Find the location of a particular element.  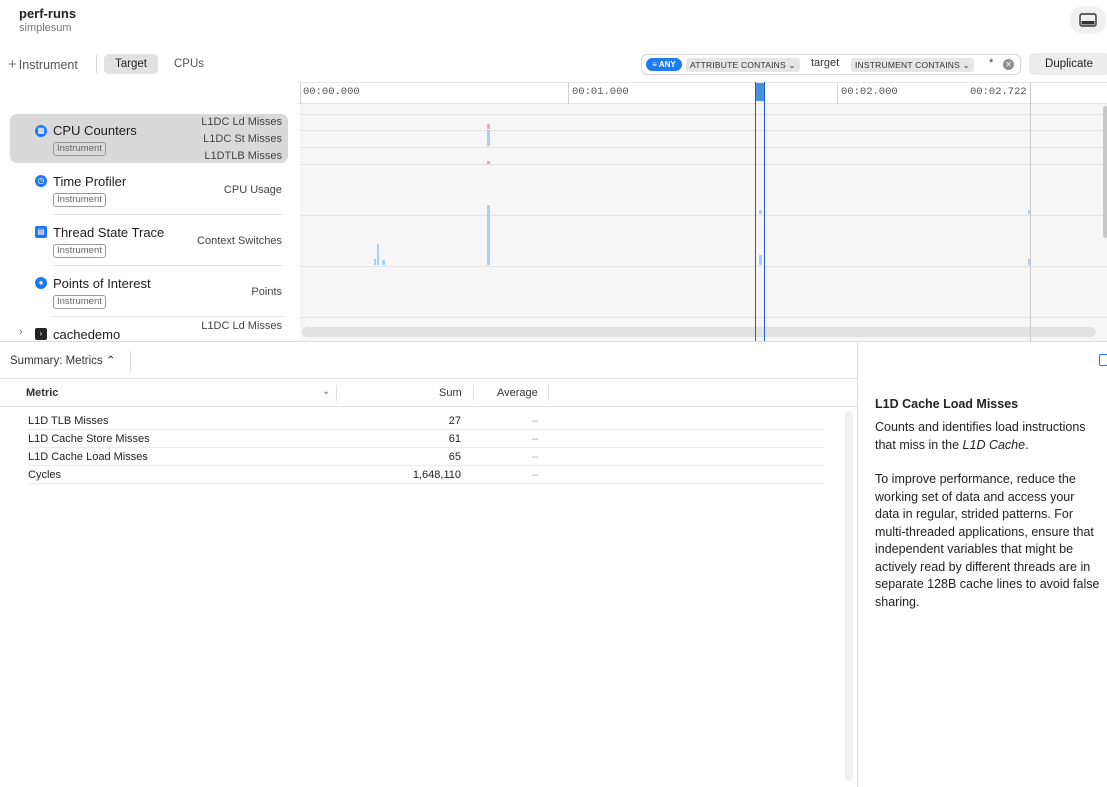

ruler-tick-label: 00:02.722 is located at coordinates (998, 92).